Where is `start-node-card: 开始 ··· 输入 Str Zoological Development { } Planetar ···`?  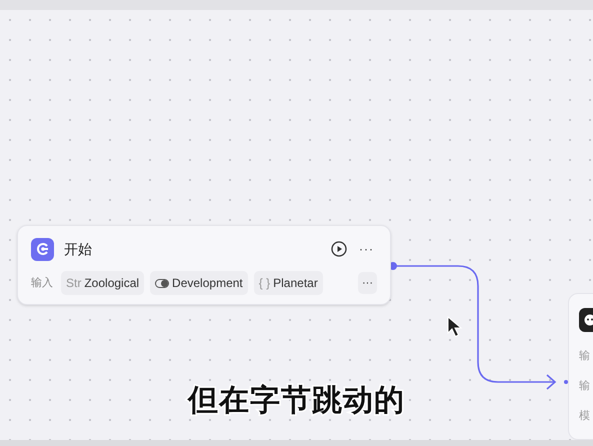
start-node-card: 开始 ··· 输入 Str Zoological Development { } Planetar ··· is located at coordinates (204, 265).